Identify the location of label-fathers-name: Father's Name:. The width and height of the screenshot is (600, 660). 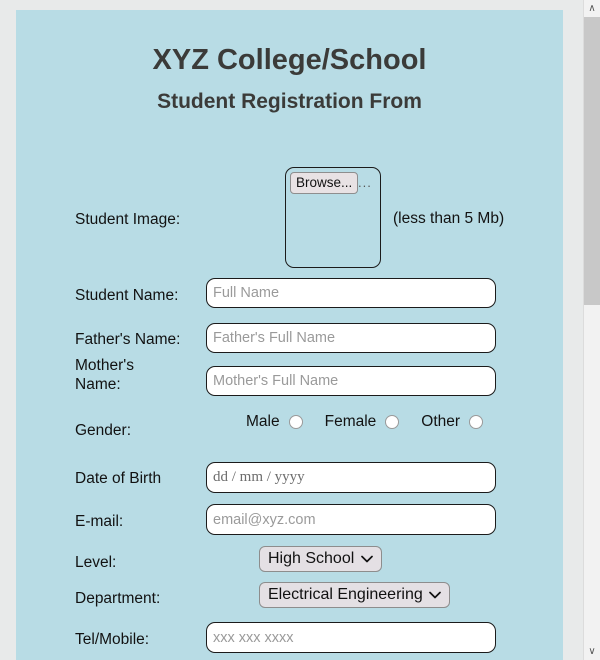
(128, 339).